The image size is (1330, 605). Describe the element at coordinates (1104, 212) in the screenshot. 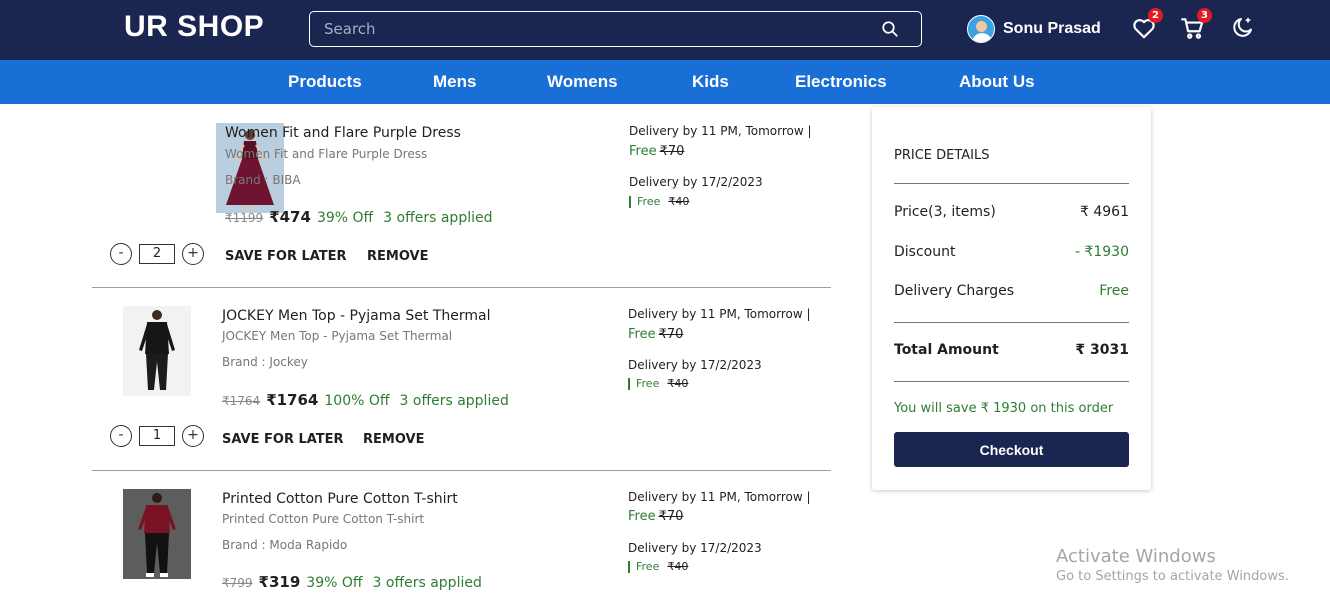

I see `price-value: ₹ 4961` at that location.